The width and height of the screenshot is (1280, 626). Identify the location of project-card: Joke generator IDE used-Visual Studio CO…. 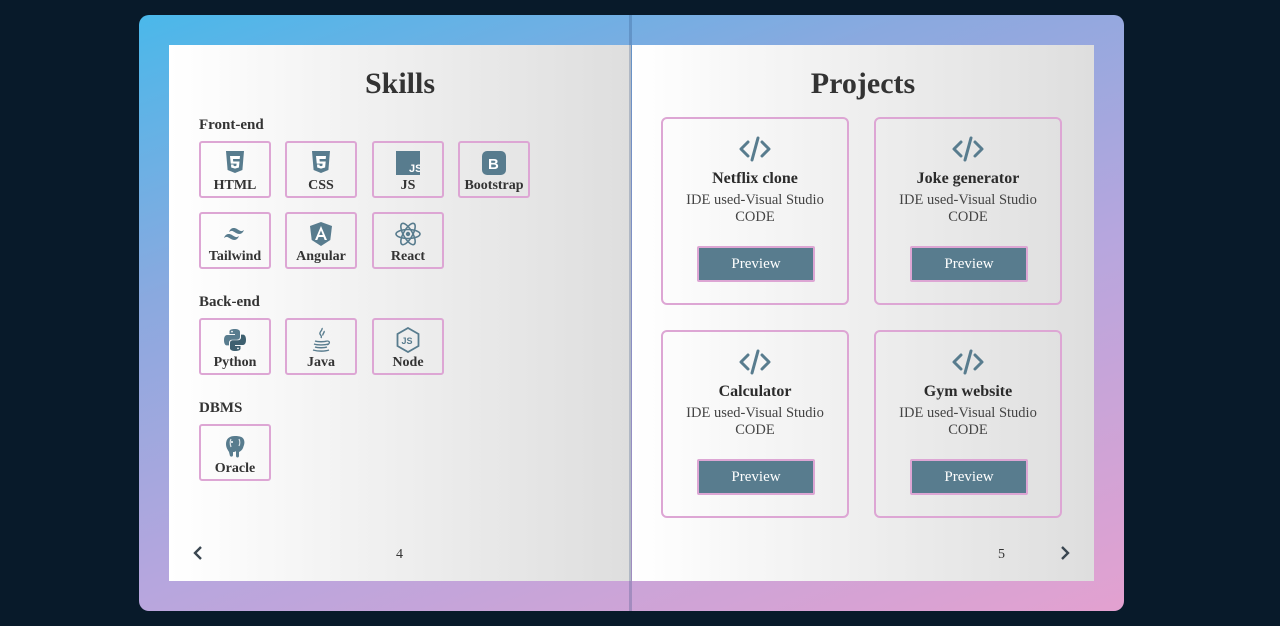
(968, 211).